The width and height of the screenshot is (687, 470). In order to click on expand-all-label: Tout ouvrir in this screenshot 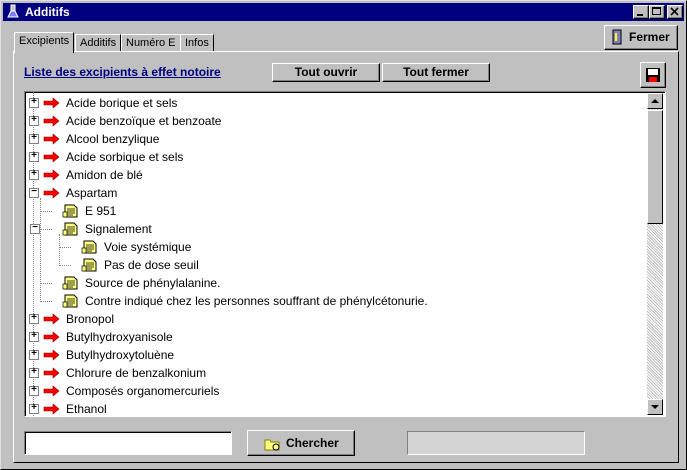, I will do `click(326, 72)`.